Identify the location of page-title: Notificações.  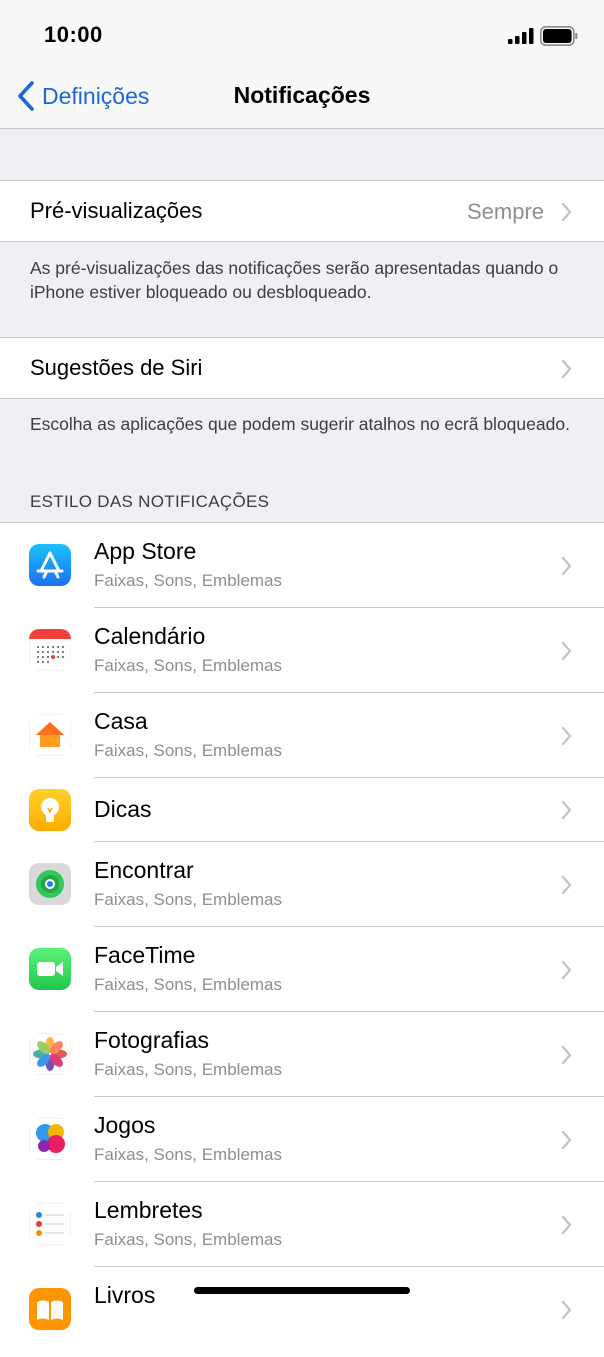
(302, 95).